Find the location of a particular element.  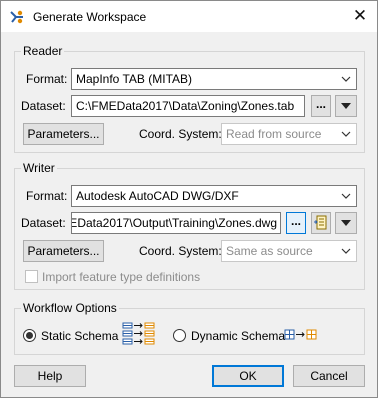

title-bar: Generate Workspace ✕ is located at coordinates (189, 16).